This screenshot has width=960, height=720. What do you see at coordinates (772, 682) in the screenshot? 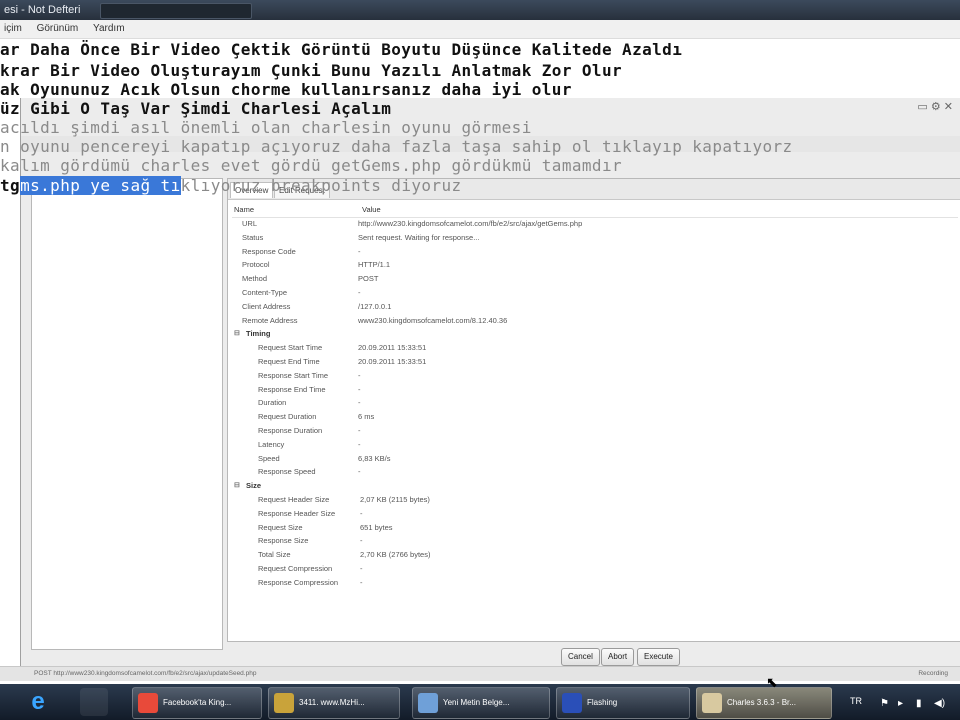
I see `mouse-cursor-icon: ⬉` at bounding box center [772, 682].